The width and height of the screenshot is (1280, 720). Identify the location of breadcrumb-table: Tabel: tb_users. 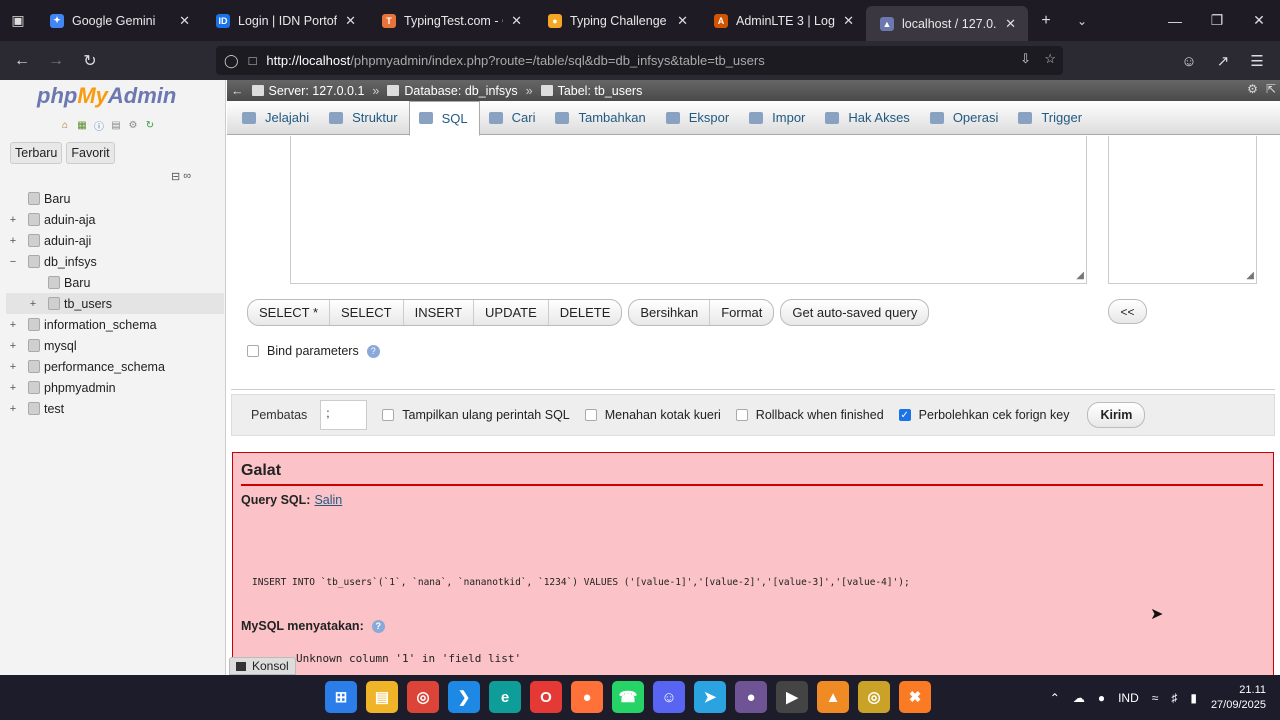
(591, 91).